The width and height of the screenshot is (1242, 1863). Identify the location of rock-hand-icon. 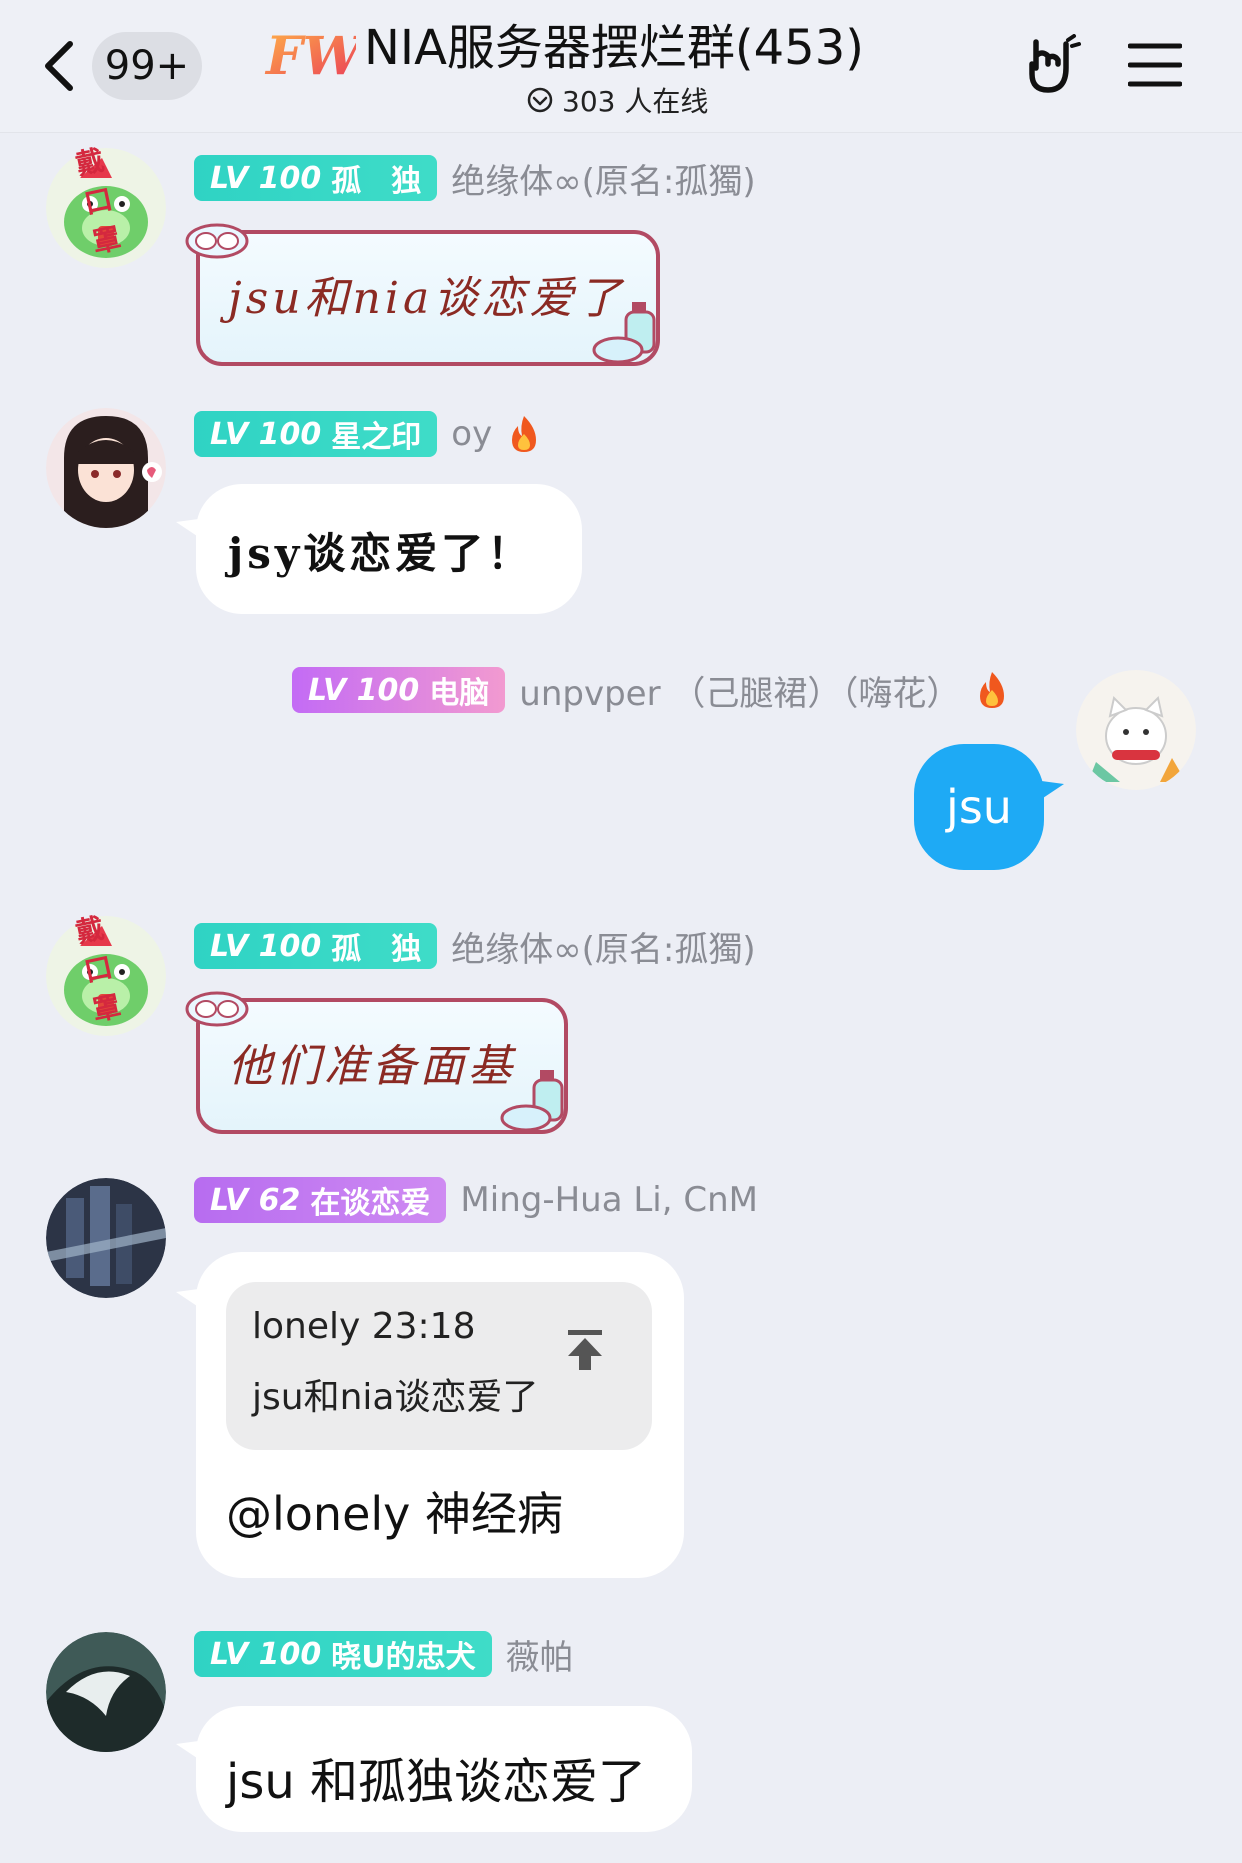
(1052, 65).